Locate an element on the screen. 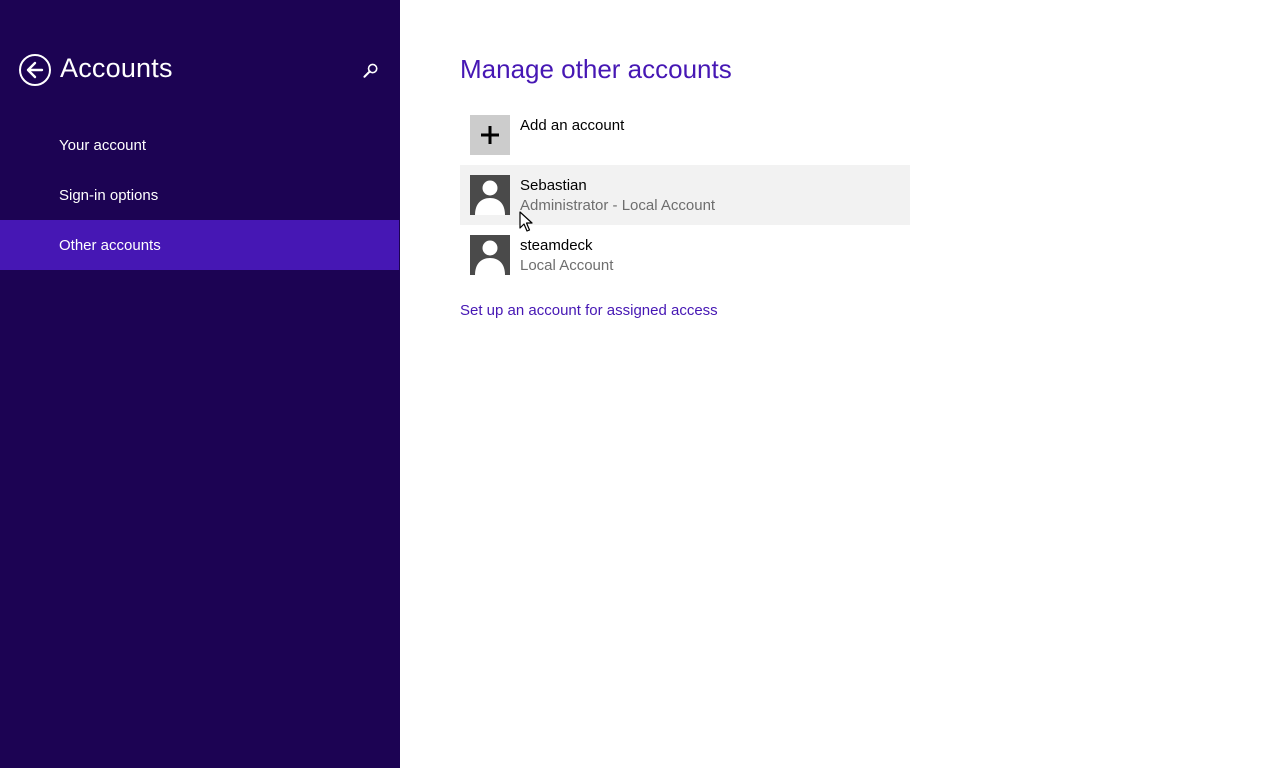 This screenshot has height=768, width=1280. mouse-cursor-icon is located at coordinates (526, 221).